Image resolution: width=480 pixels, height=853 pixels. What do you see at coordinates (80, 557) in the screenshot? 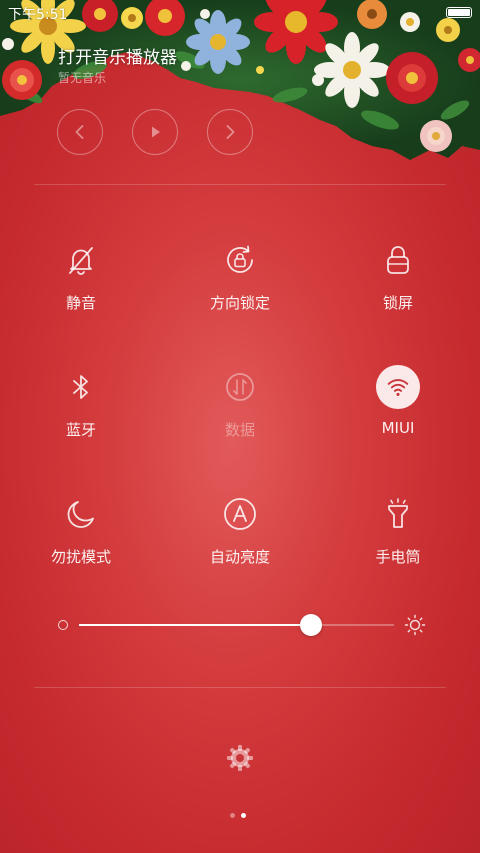
I see `toggle-do-not-disturb-label: 勿扰模式` at bounding box center [80, 557].